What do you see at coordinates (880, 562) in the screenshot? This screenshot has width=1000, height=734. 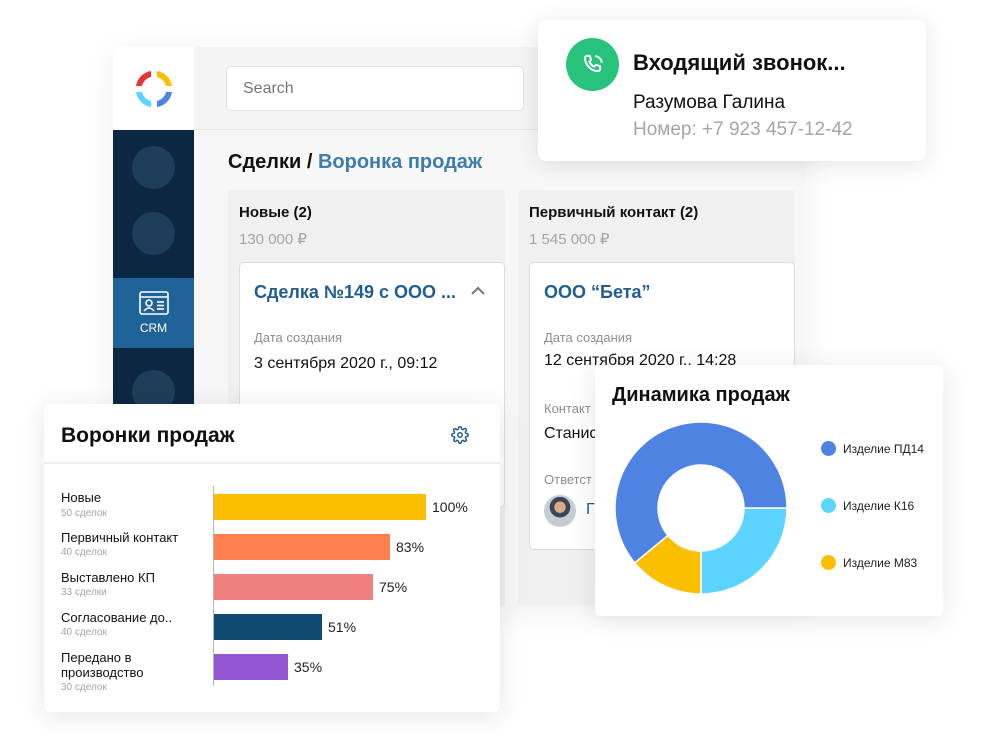 I see `legend-label: Изделие М83` at bounding box center [880, 562].